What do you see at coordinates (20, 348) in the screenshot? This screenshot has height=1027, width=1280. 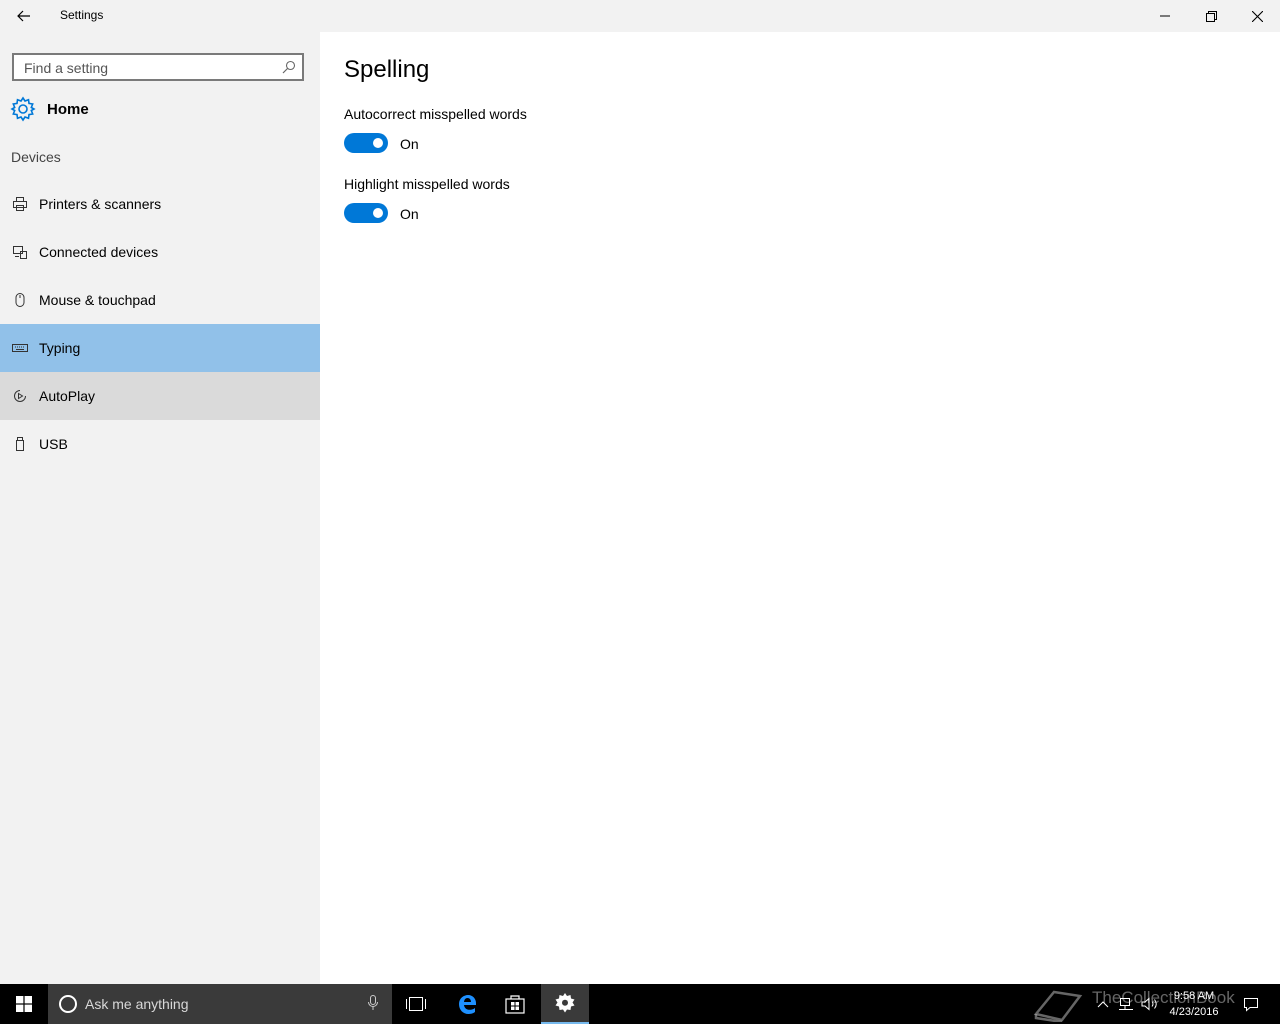 I see `keyboard-icon` at bounding box center [20, 348].